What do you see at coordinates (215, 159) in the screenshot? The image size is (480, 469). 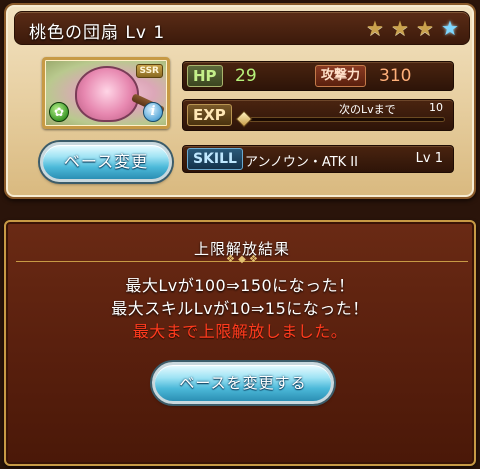 I see `skill-label: SKILL` at bounding box center [215, 159].